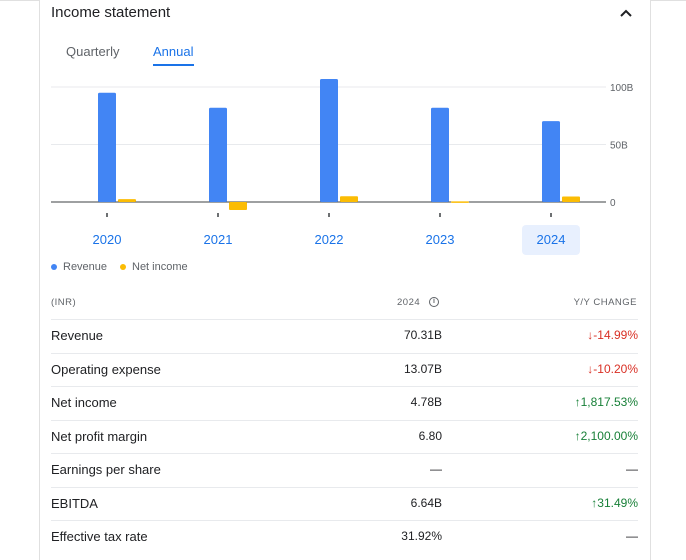 The height and width of the screenshot is (560, 686). I want to click on y-tick-label: 100B, so click(622, 88).